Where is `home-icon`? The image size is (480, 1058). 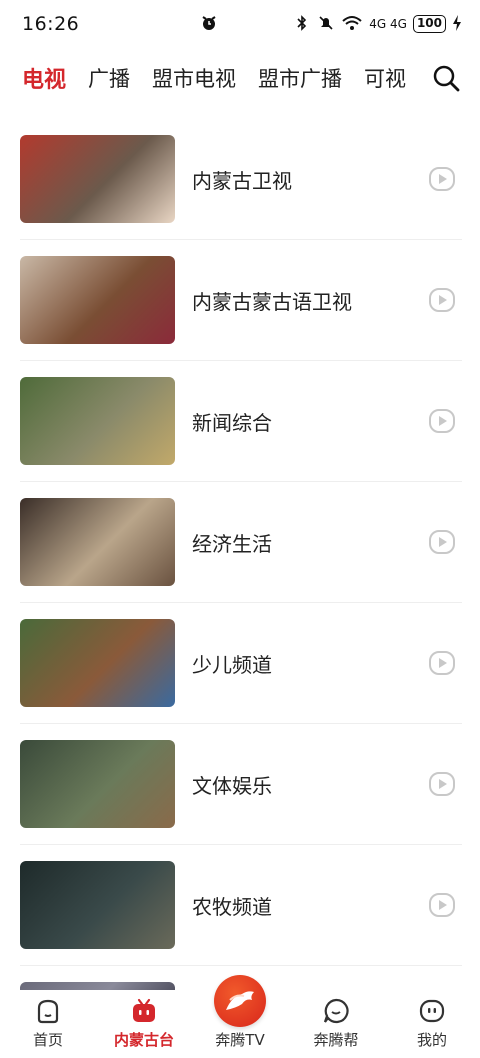
home-icon is located at coordinates (48, 1011).